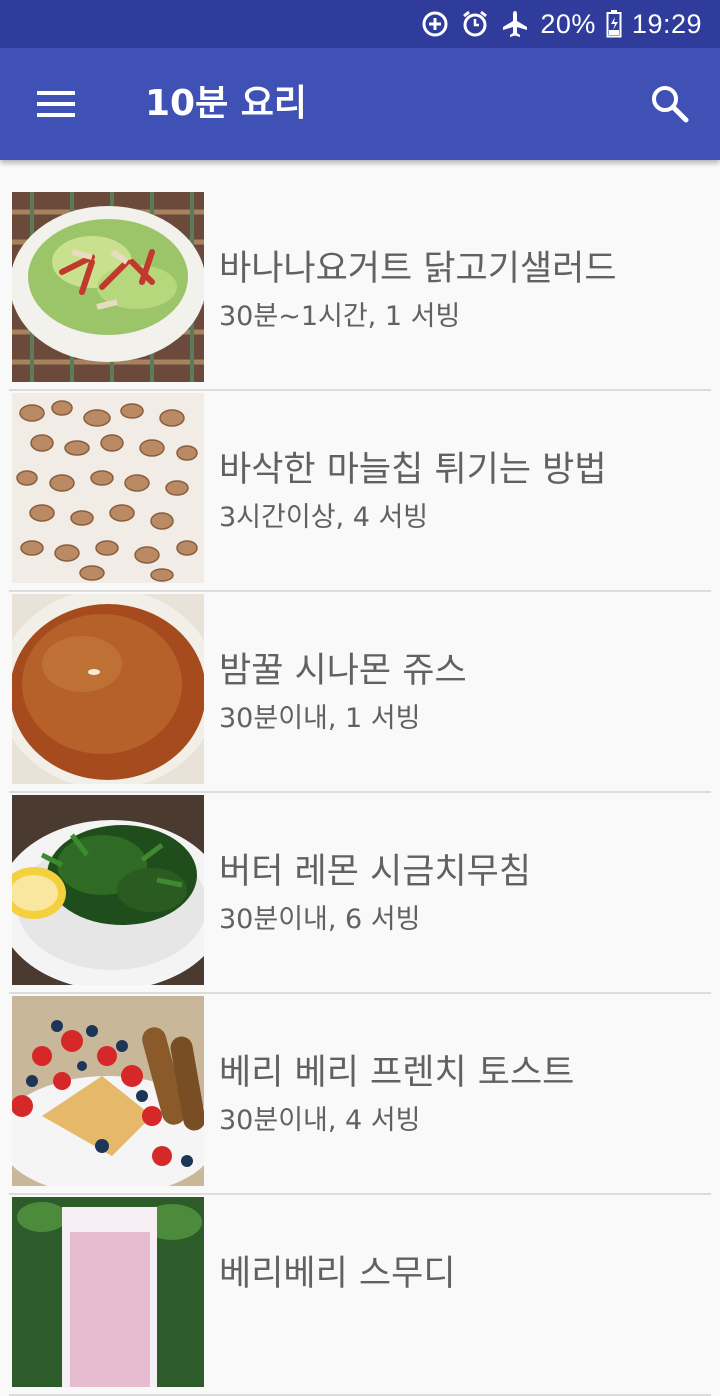 Image resolution: width=720 pixels, height=1396 pixels. I want to click on recipe-time-servings: 30분이내, 1 서빙, so click(320, 718).